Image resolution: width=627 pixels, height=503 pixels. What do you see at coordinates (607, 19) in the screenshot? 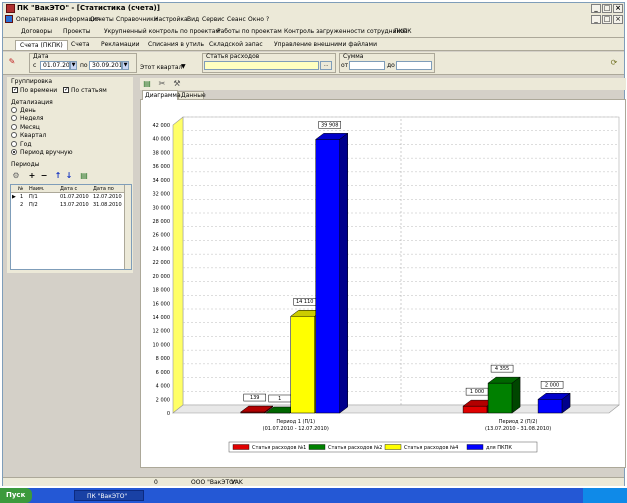
I see `child-maximize-button: □` at bounding box center [607, 19].